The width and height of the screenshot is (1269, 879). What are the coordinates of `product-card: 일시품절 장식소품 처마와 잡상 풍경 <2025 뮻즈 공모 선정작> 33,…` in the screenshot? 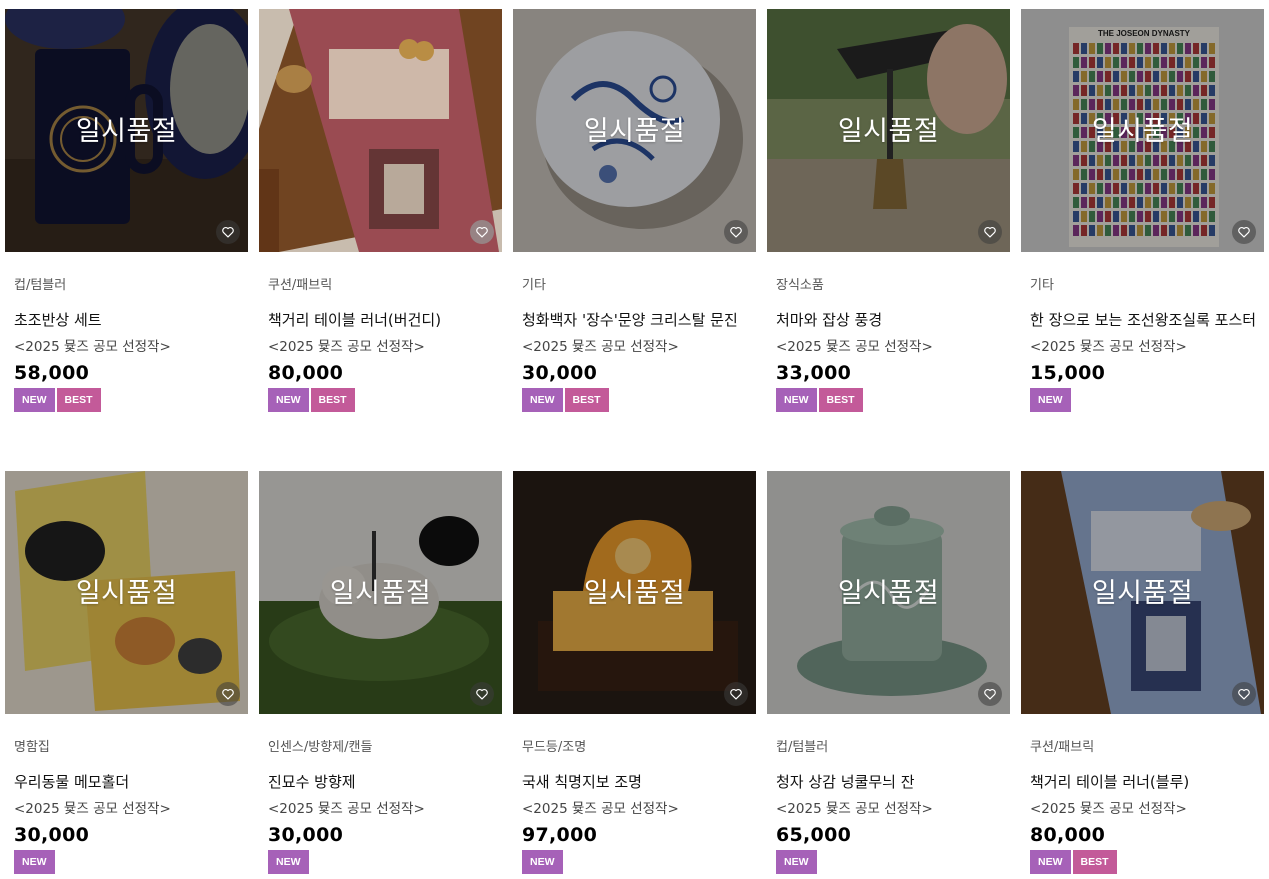 It's located at (888, 210).